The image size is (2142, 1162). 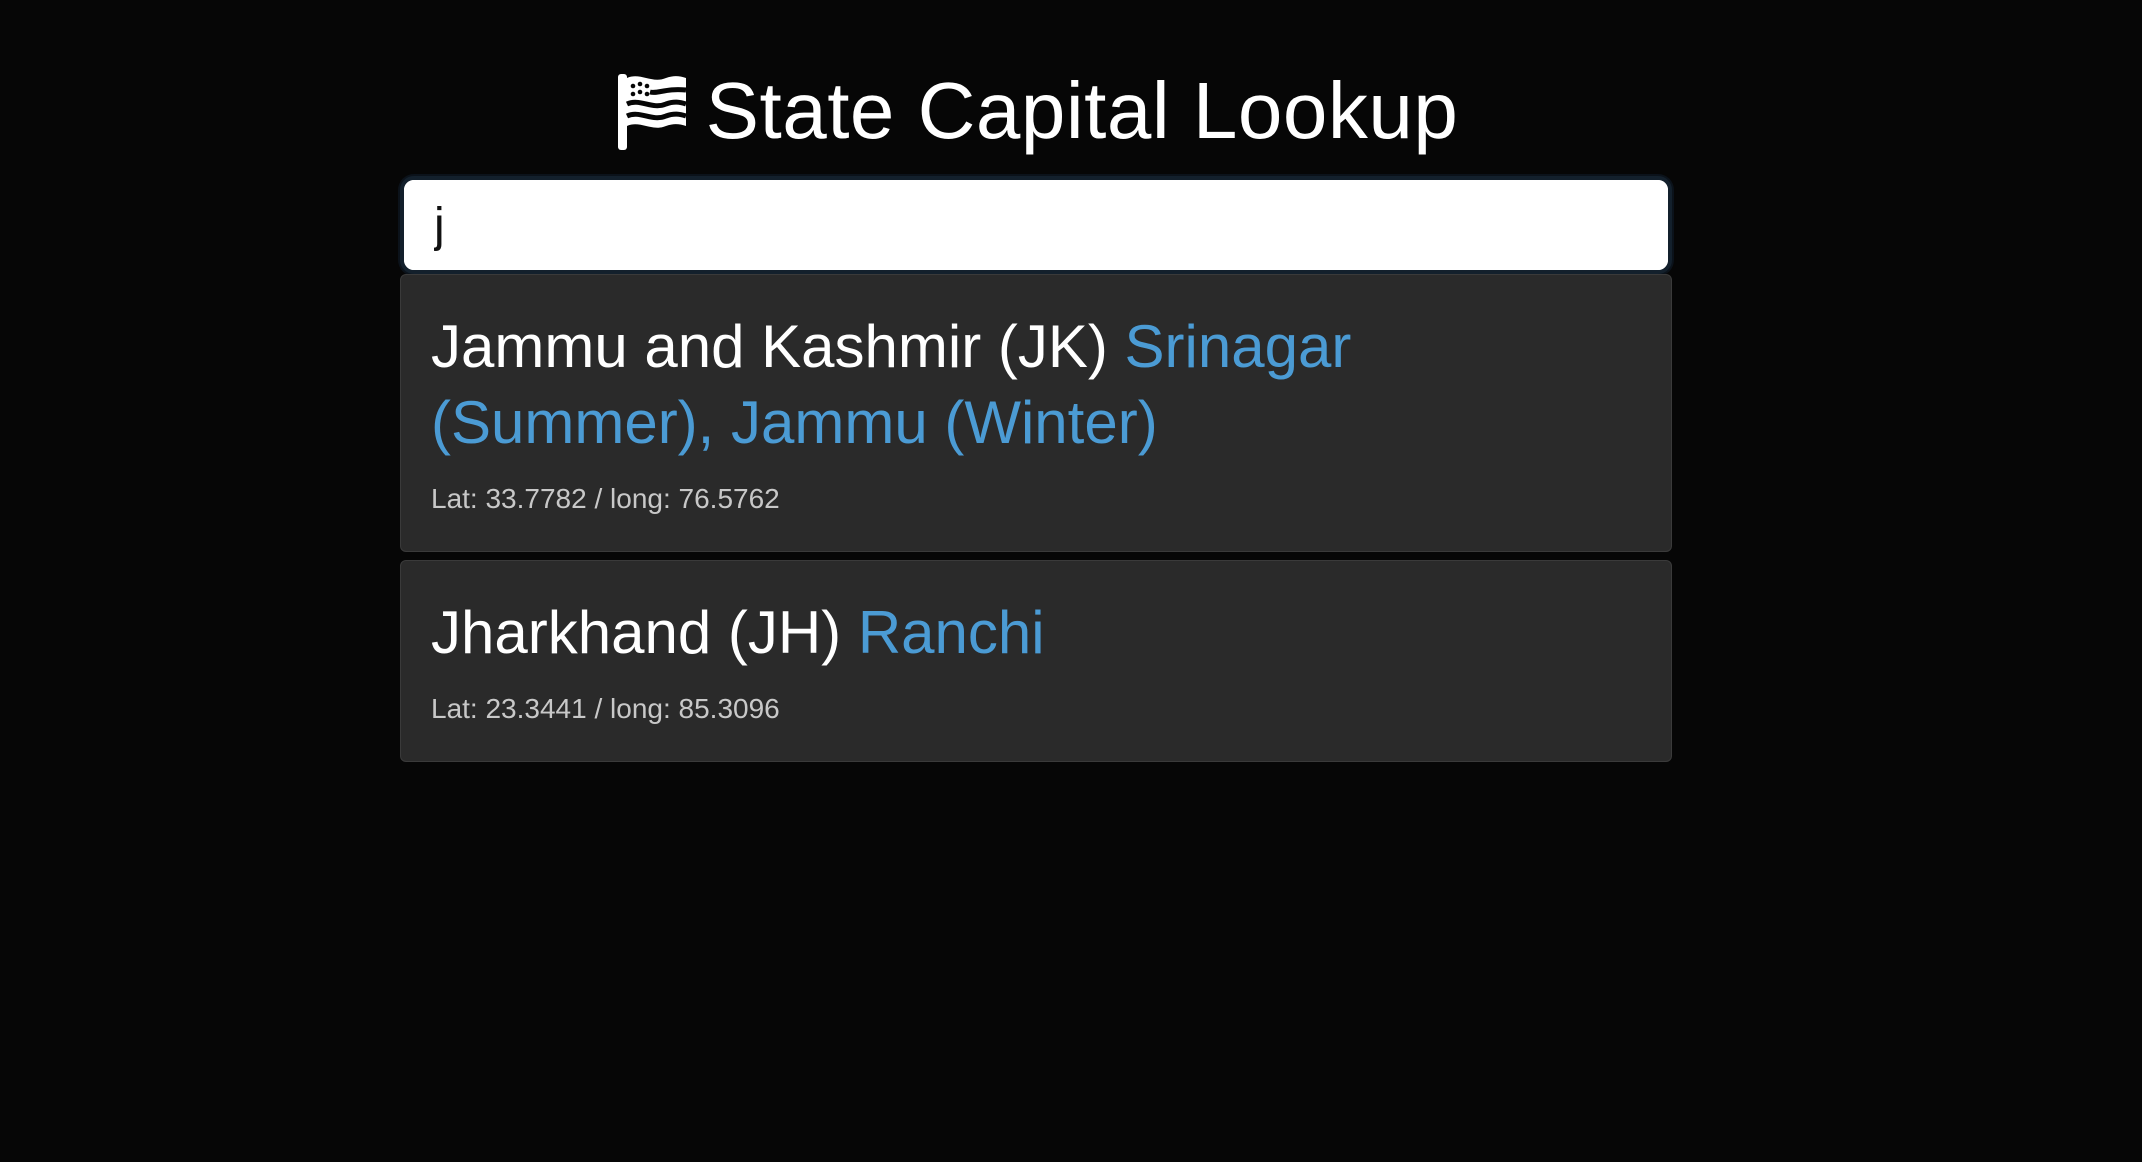 What do you see at coordinates (605, 498) in the screenshot?
I see `result-coordinates: Lat: 33.7782 / long: 76.5762` at bounding box center [605, 498].